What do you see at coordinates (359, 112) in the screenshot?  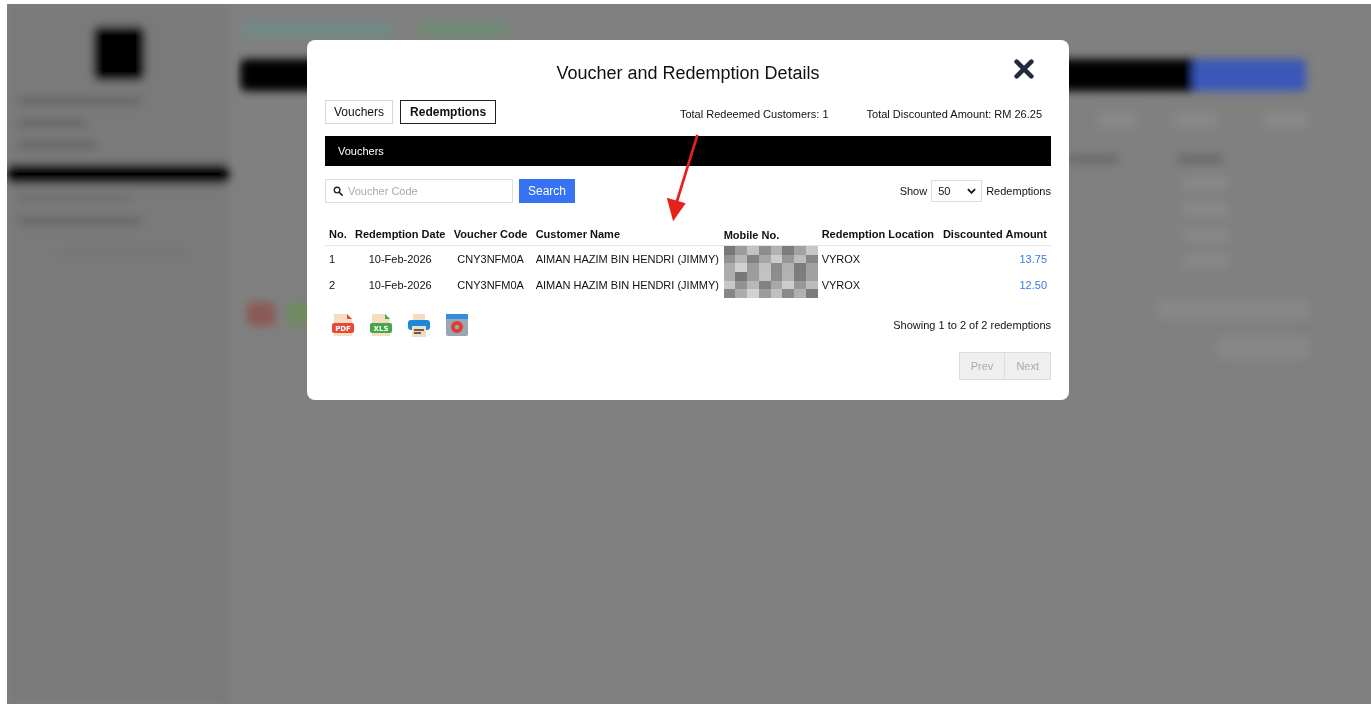 I see `tab: Vouchers` at bounding box center [359, 112].